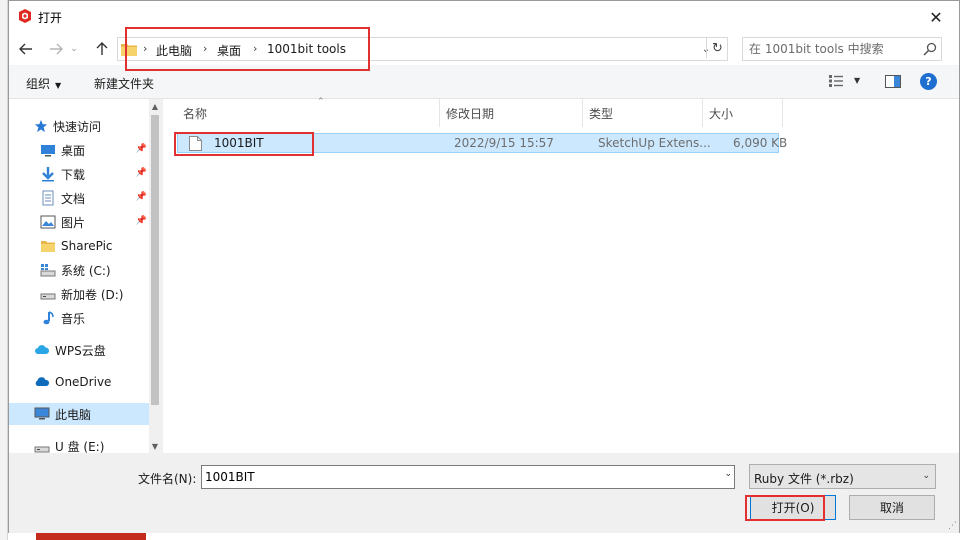 The height and width of the screenshot is (540, 960). What do you see at coordinates (457, 477) in the screenshot?
I see `filename-input` at bounding box center [457, 477].